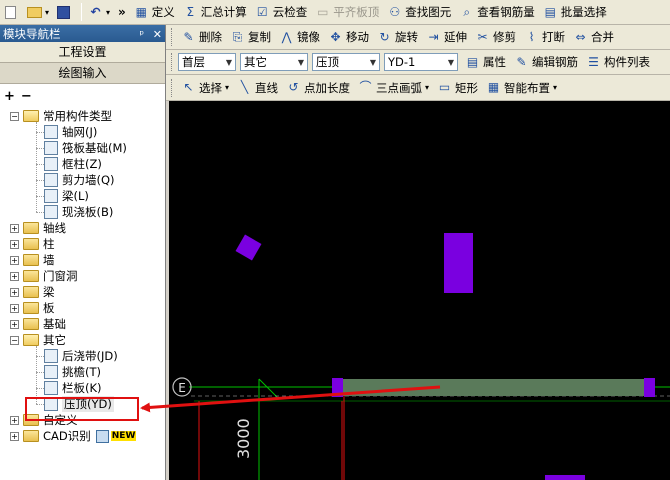 The image size is (670, 480). I want to click on batch-select-button: ▤ 批量选择, so click(575, 12).